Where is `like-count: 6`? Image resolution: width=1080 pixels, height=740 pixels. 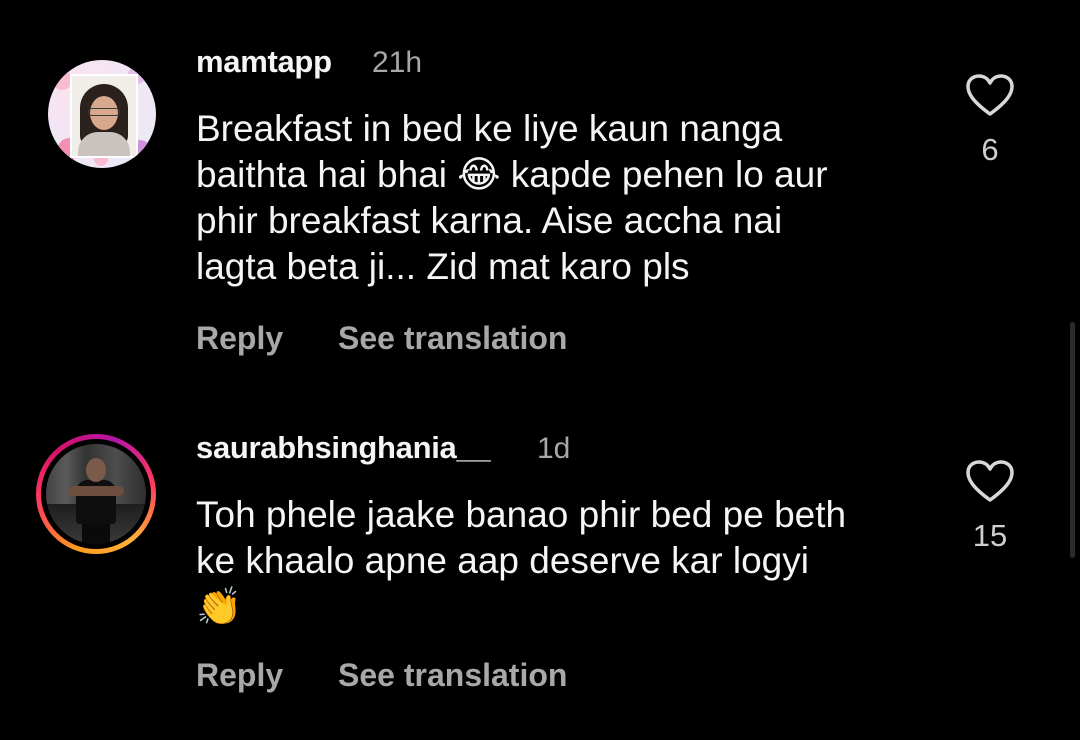 like-count: 6 is located at coordinates (990, 149).